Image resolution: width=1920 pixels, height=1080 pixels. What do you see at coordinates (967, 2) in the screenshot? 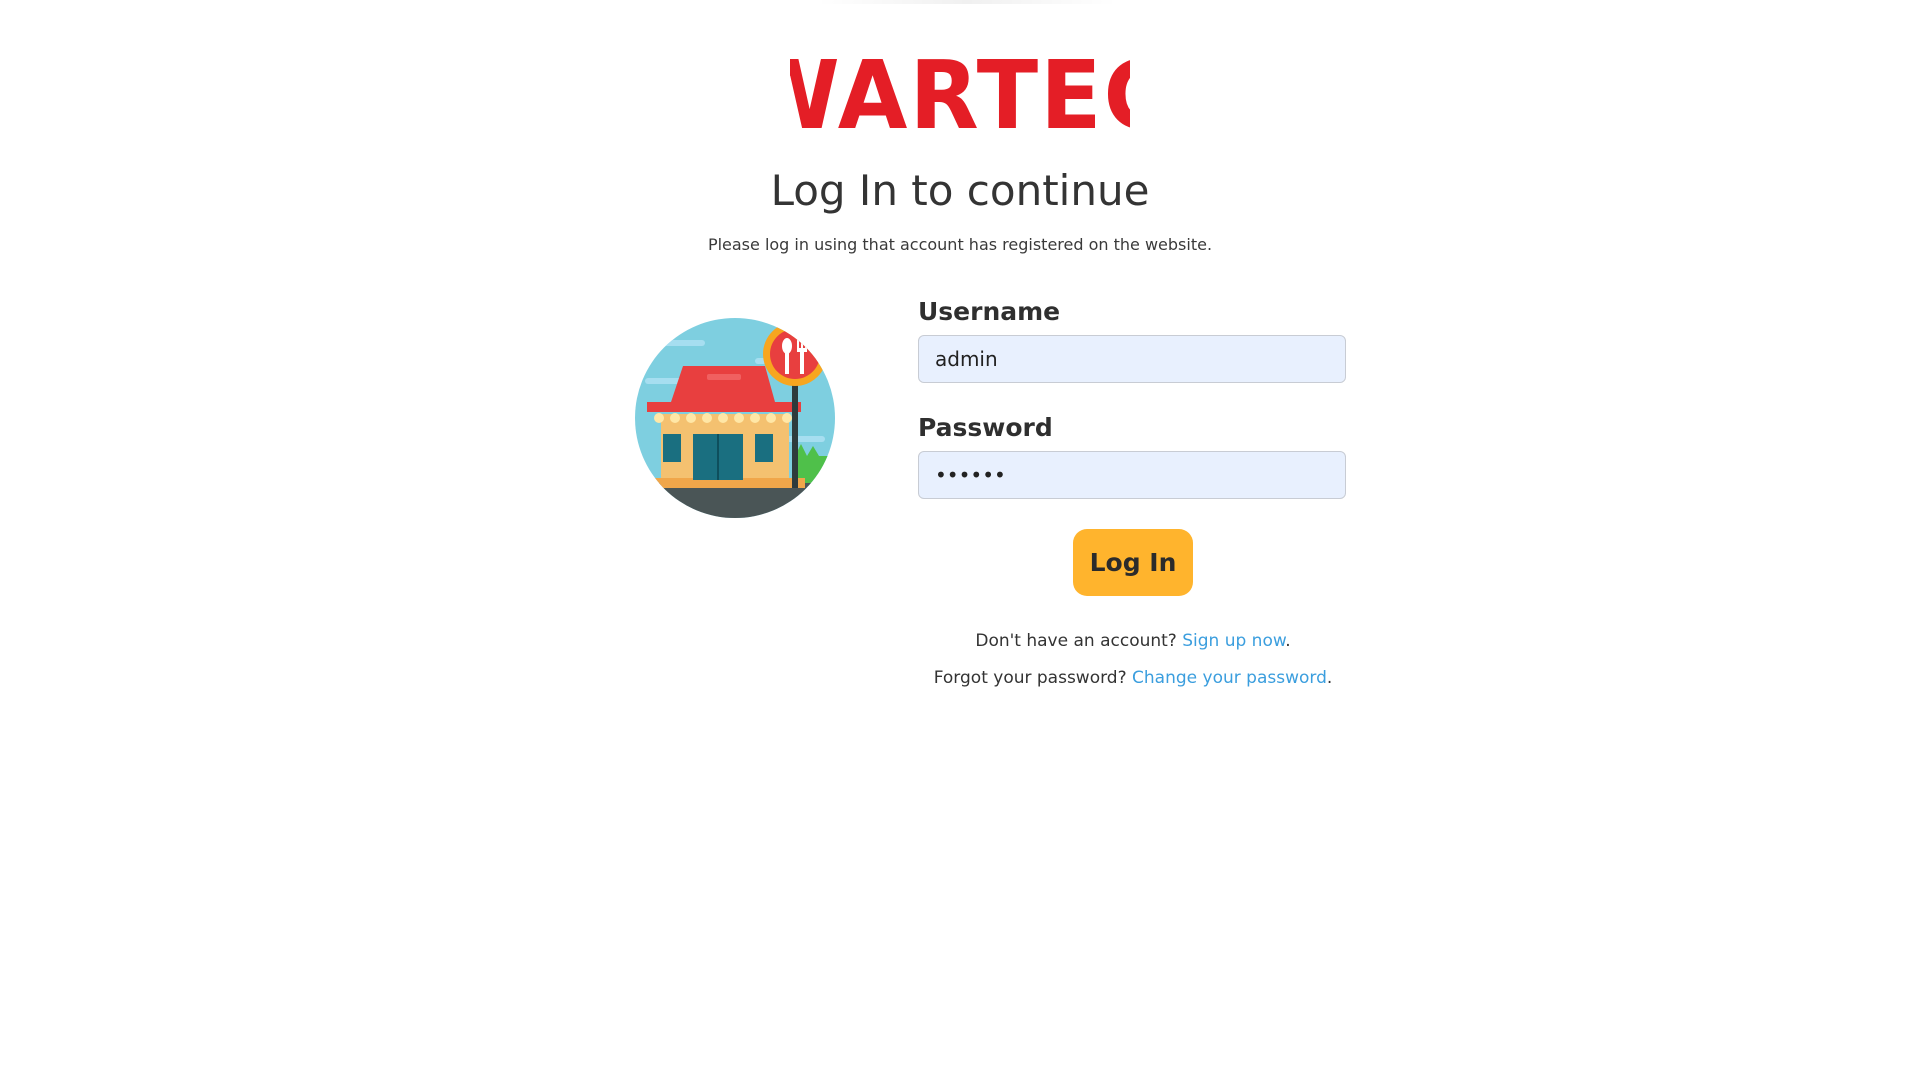
I see `top-divider` at bounding box center [967, 2].